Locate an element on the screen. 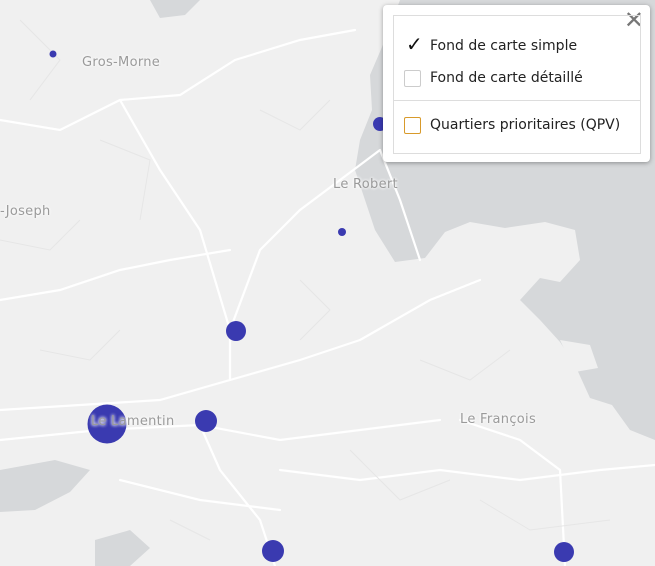  place-label-saint-joseph: -Joseph is located at coordinates (25, 211).